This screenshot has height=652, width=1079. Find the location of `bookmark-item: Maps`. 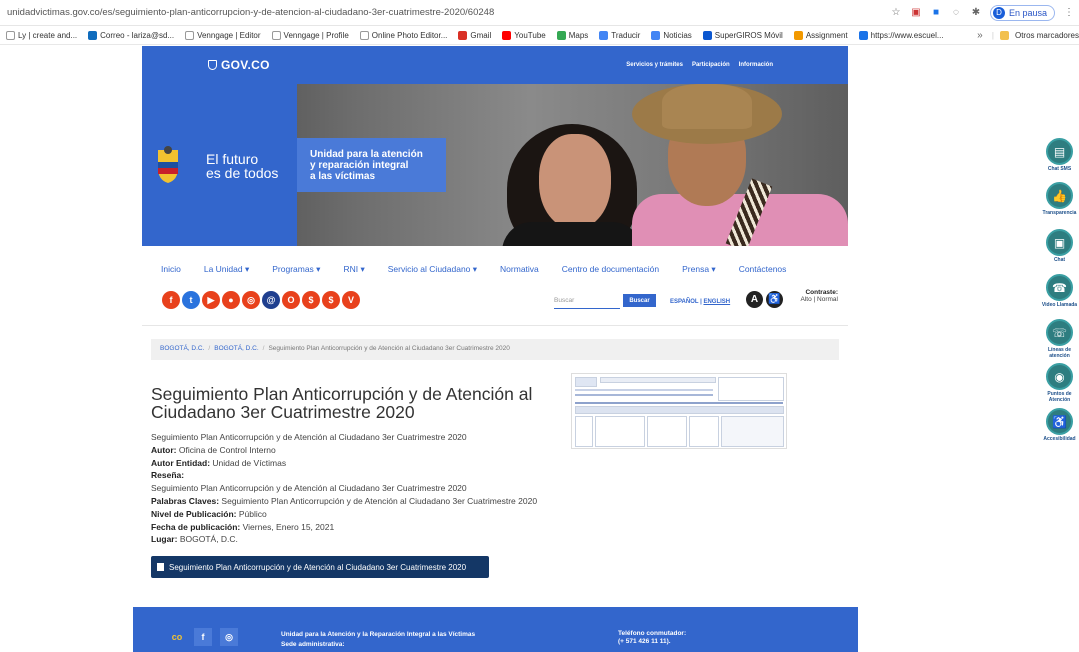

bookmark-item: Maps is located at coordinates (572, 35).